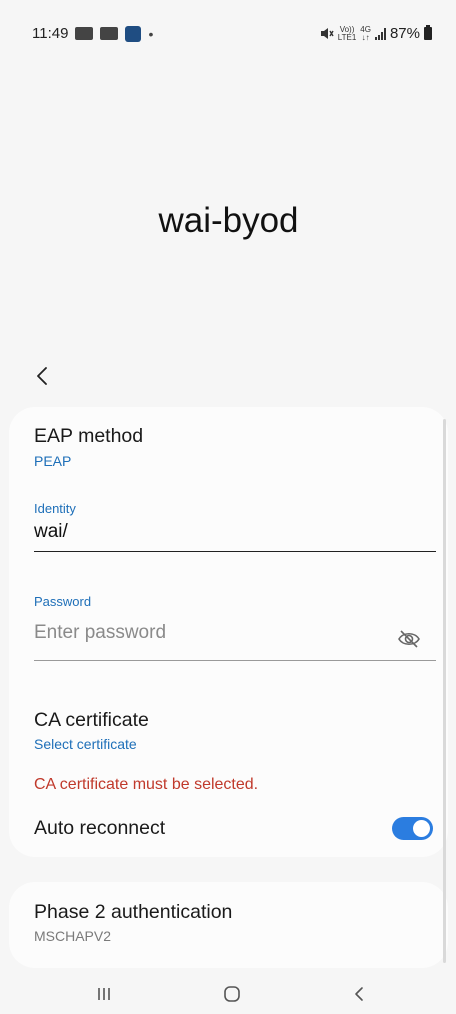  Describe the element at coordinates (51, 532) in the screenshot. I see `identity-field: wai/` at that location.